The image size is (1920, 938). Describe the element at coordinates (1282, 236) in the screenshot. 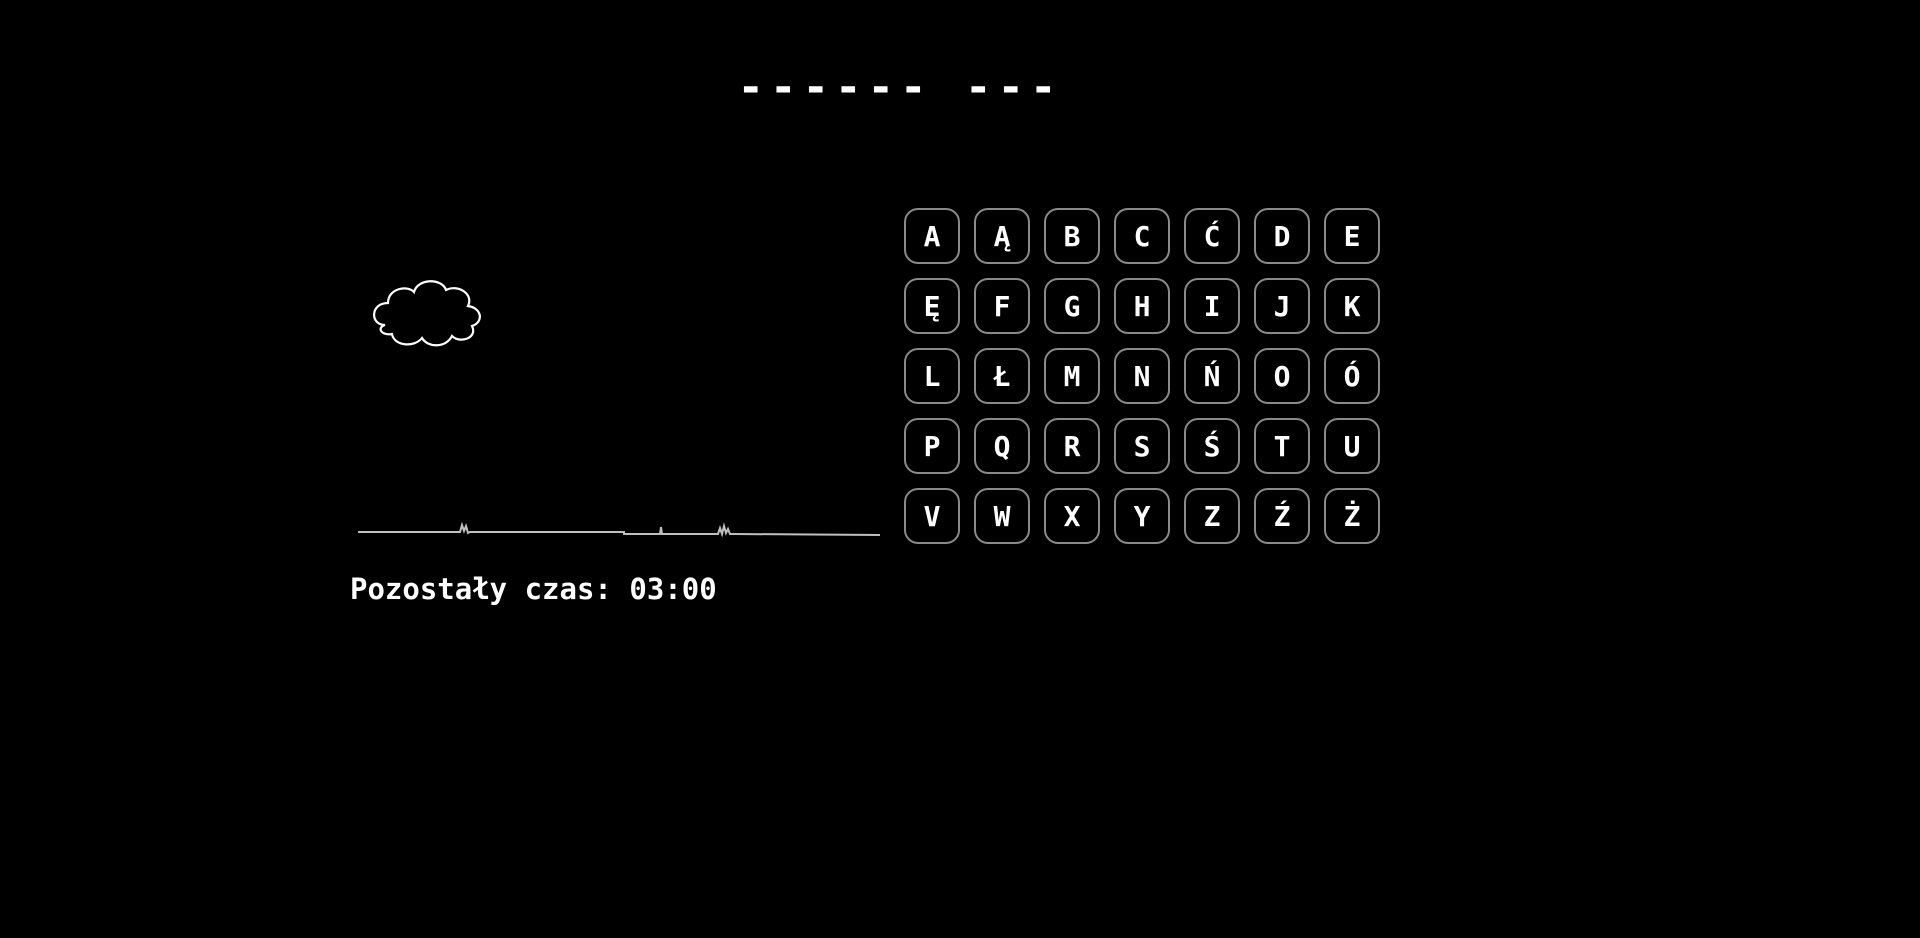

I see `letter-key: D` at that location.